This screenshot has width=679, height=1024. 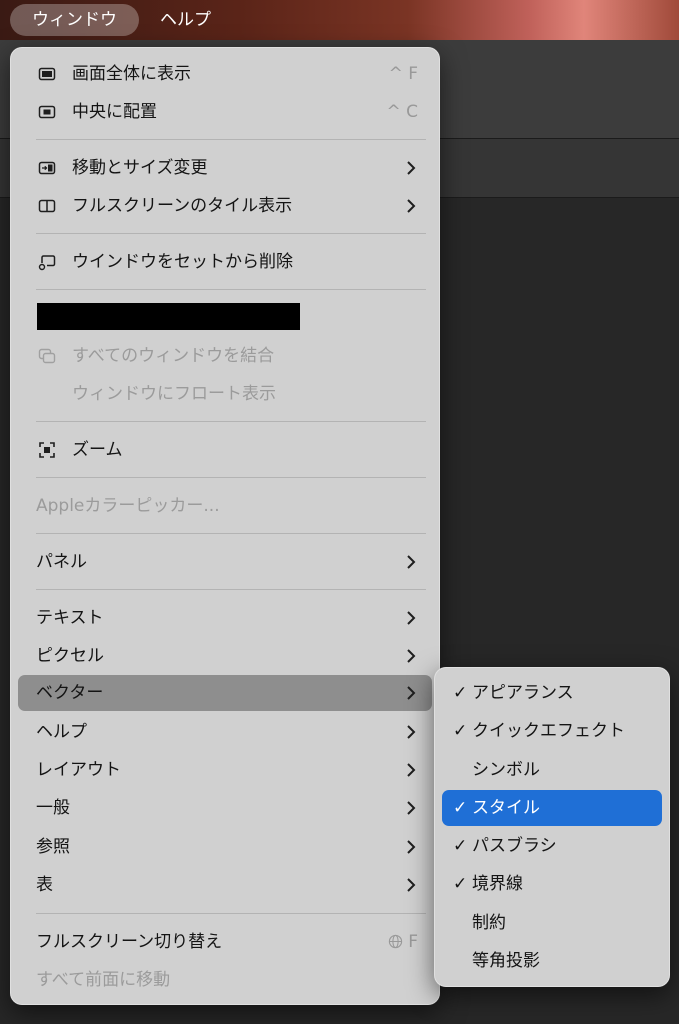 What do you see at coordinates (225, 618) in the screenshot?
I see `menu-item-text: テキスト` at bounding box center [225, 618].